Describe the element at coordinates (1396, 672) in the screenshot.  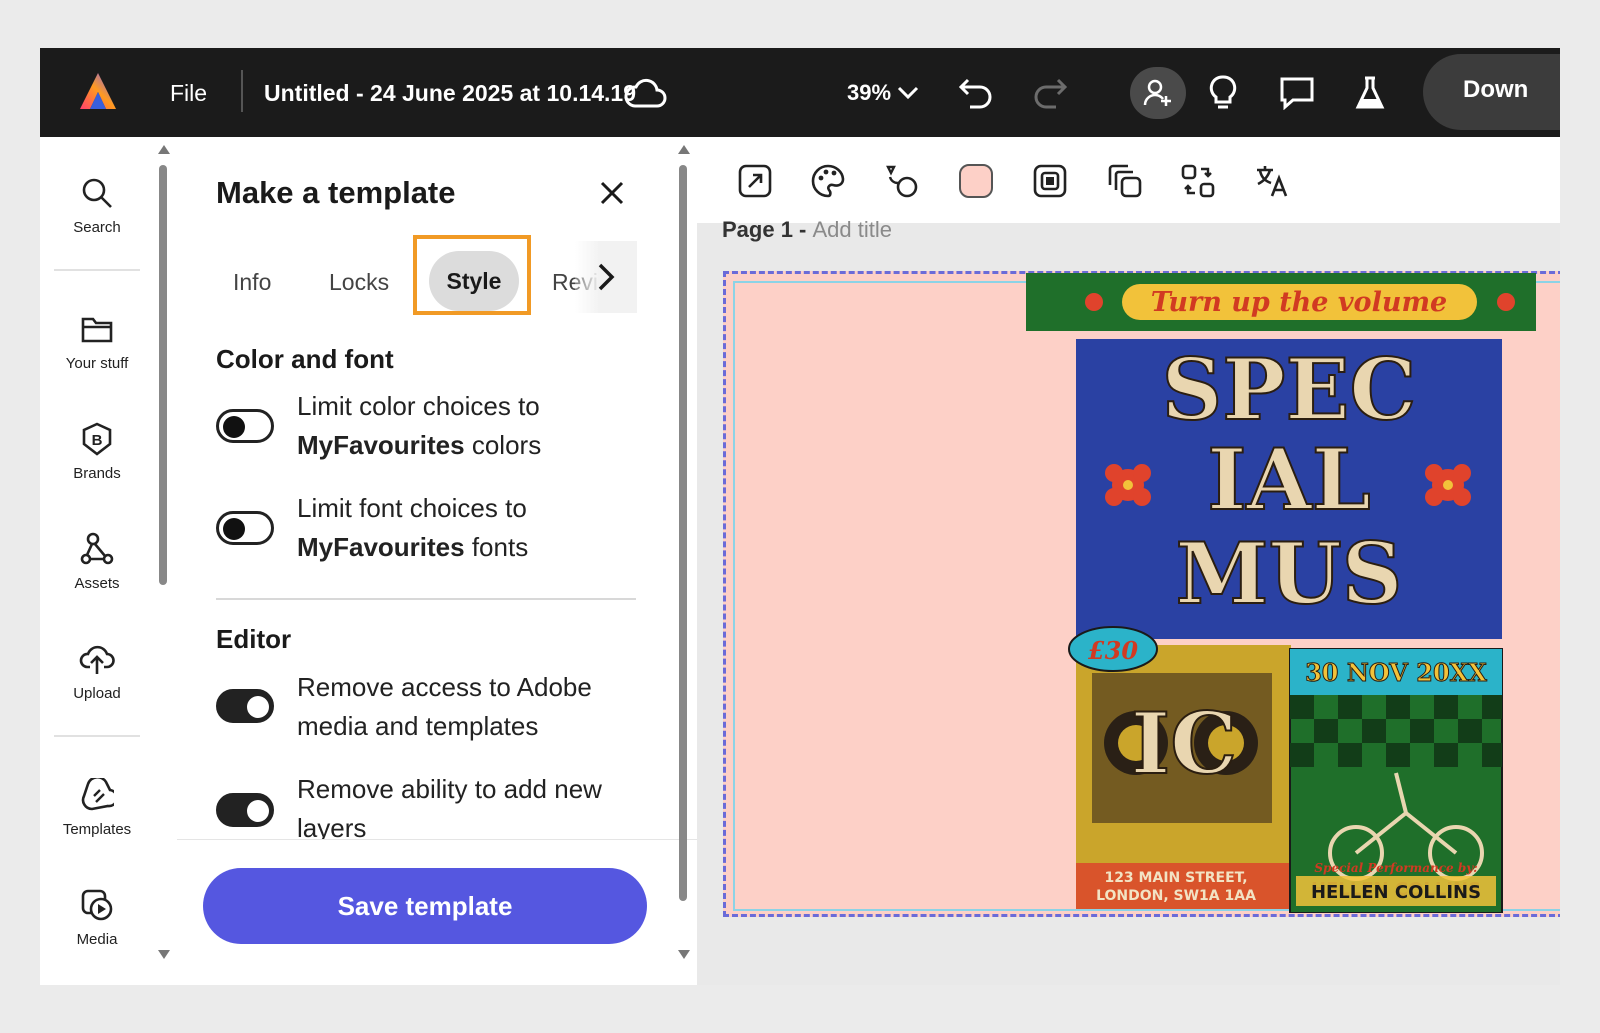
I see `poster-date: 30 NOV 20XX` at that location.